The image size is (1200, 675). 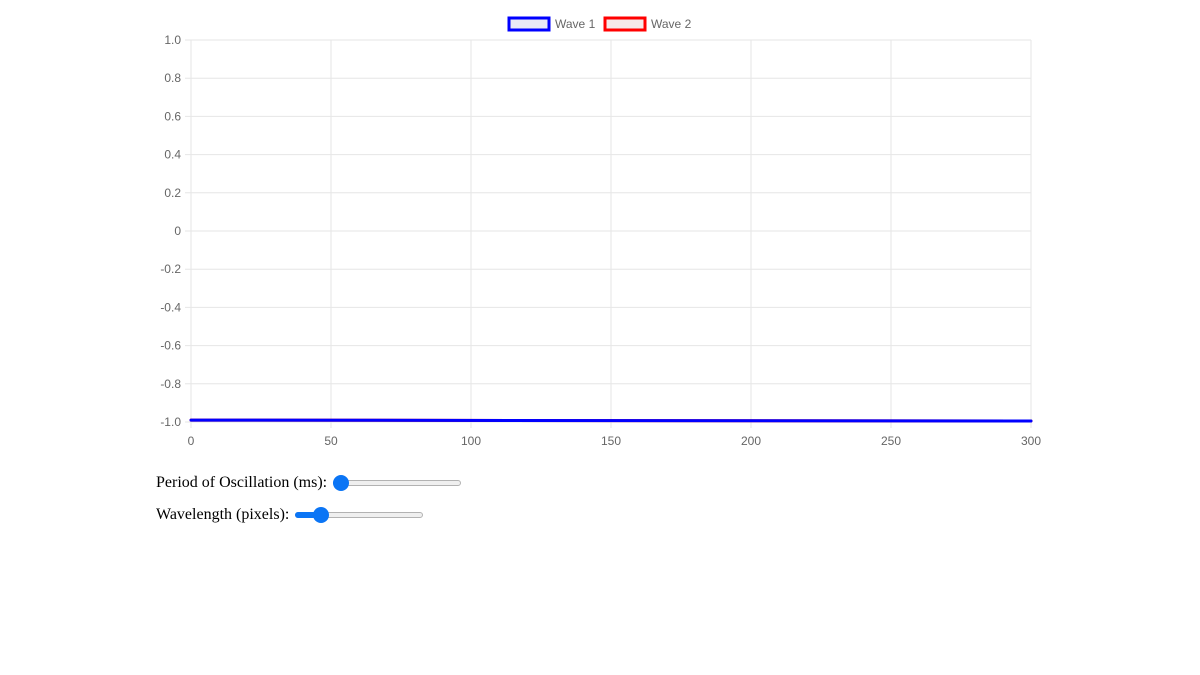 What do you see at coordinates (172, 193) in the screenshot?
I see `y-tick-label: 0.2` at bounding box center [172, 193].